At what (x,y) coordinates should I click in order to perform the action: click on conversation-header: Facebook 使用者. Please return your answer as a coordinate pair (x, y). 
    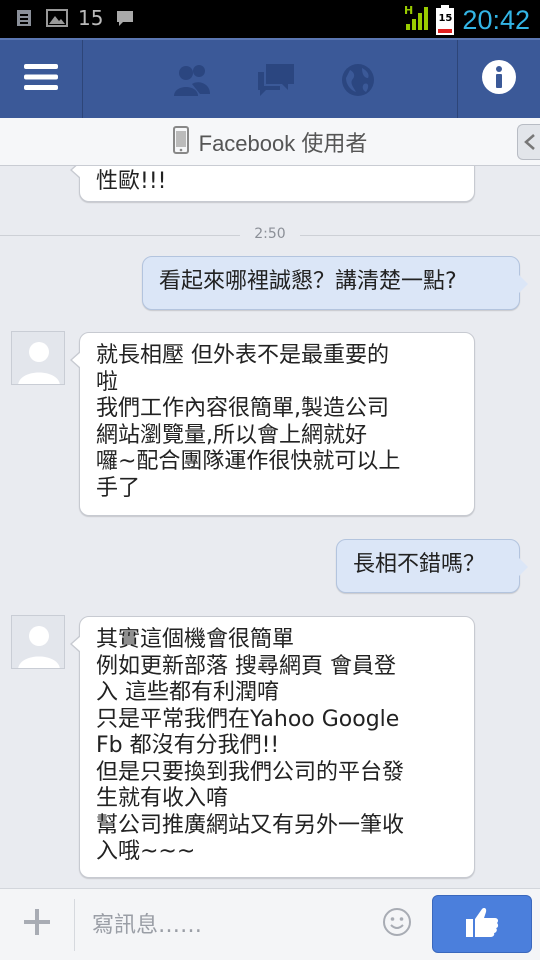
    Looking at the image, I should click on (270, 142).